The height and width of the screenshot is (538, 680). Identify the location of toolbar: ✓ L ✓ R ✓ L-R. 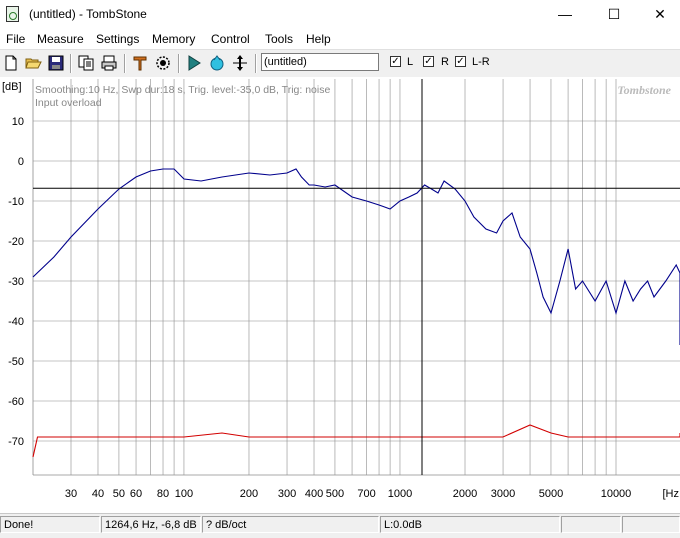
(340, 63).